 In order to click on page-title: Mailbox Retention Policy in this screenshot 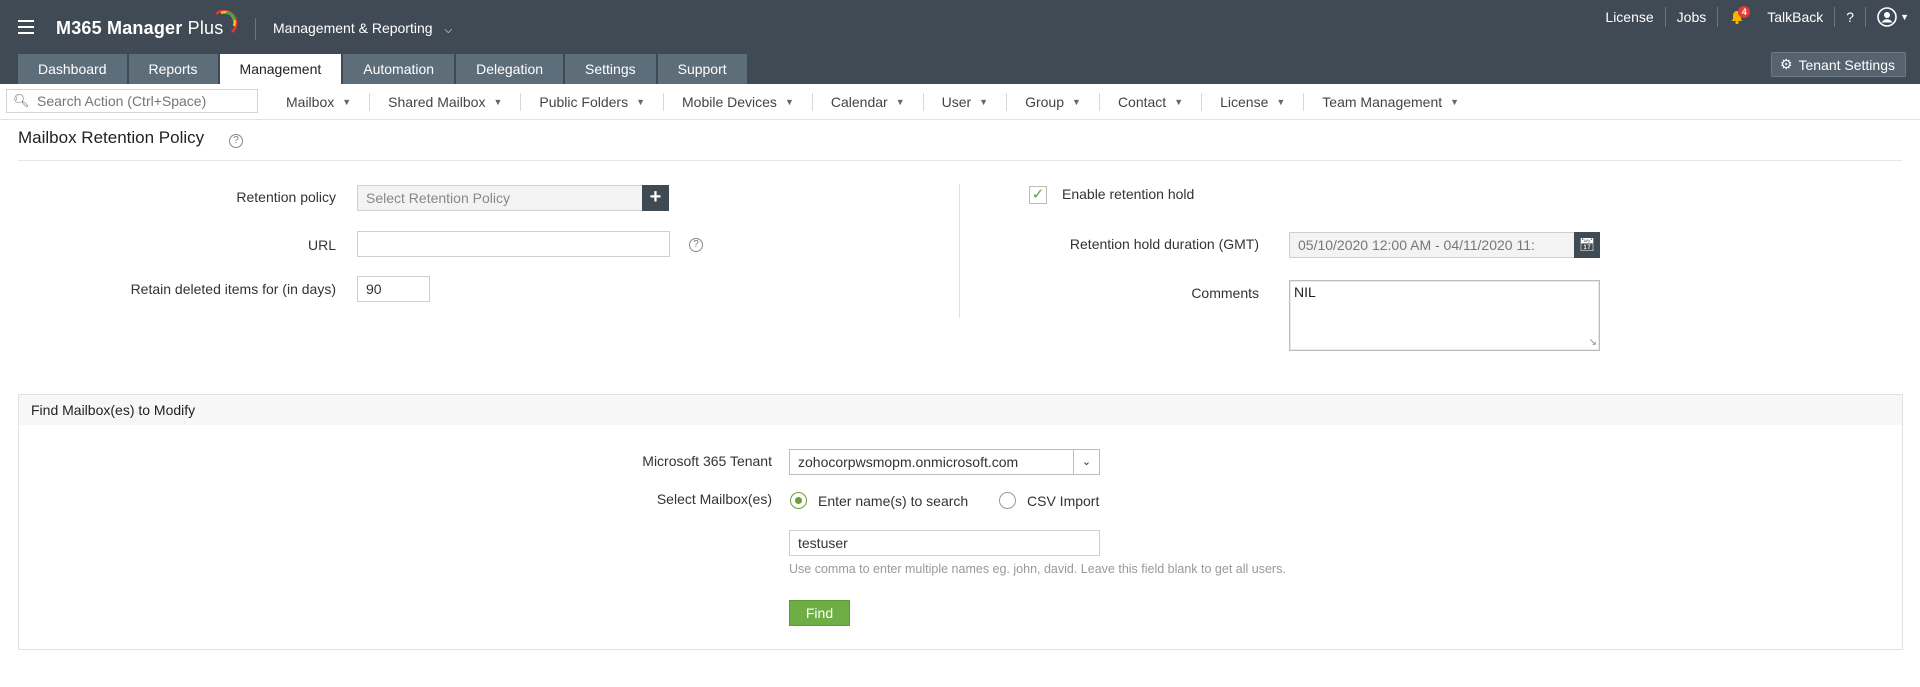, I will do `click(111, 137)`.